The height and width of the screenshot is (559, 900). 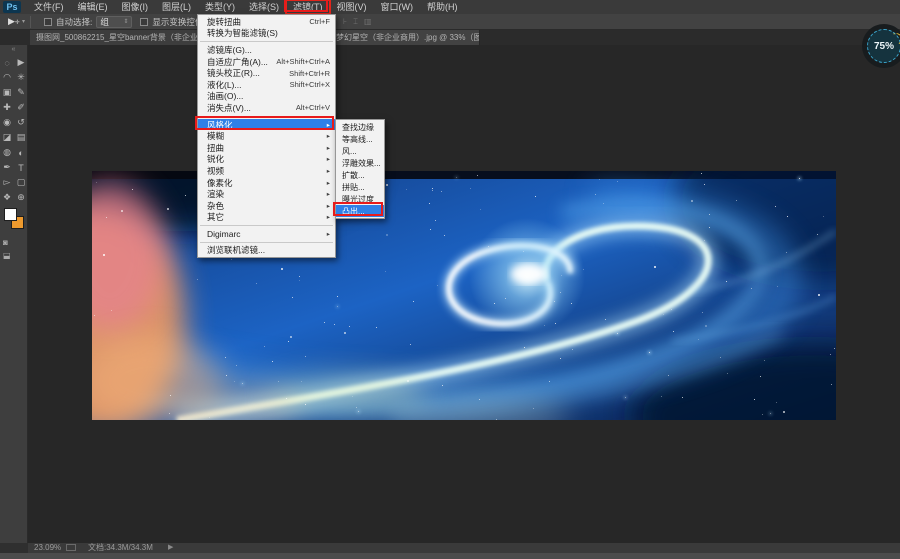 I want to click on filter-menu-item-blur: 模糊 ▸, so click(x=266, y=136).